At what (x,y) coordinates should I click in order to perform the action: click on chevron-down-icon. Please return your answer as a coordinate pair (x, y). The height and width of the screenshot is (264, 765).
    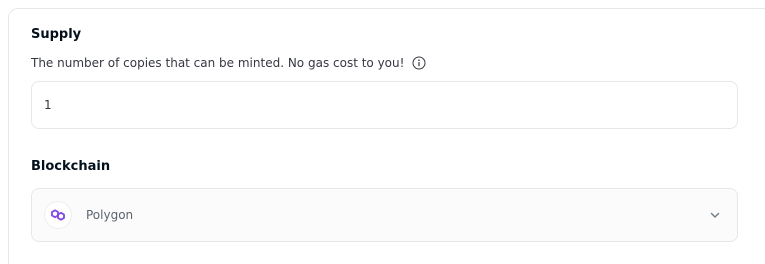
    Looking at the image, I should click on (715, 215).